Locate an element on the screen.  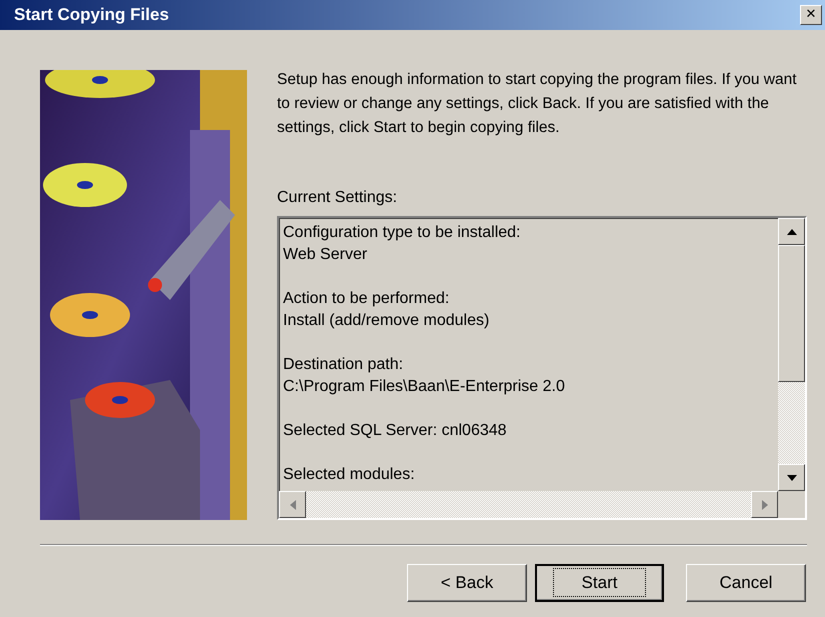
right-arrow-icon is located at coordinates (764, 504).